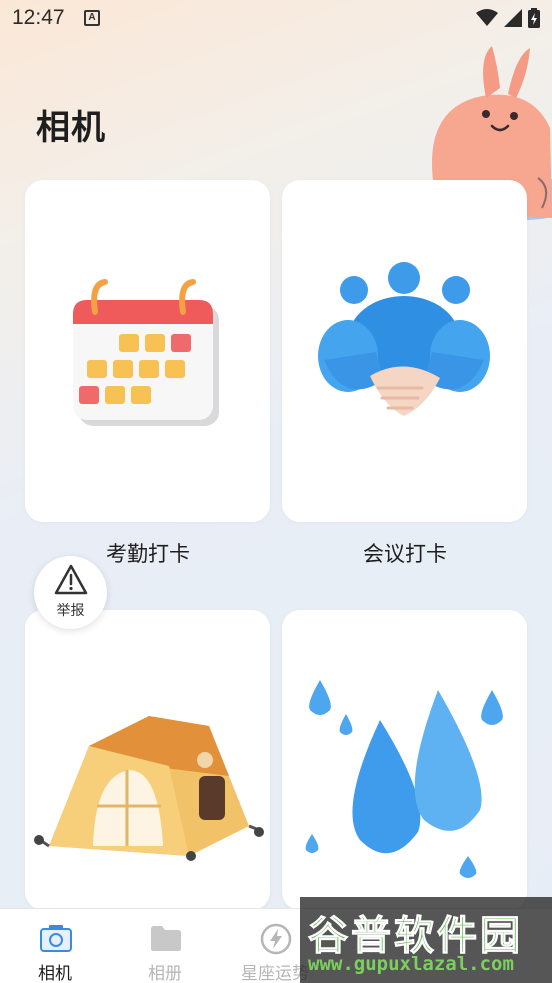 Image resolution: width=552 pixels, height=983 pixels. I want to click on status-icons, so click(508, 18).